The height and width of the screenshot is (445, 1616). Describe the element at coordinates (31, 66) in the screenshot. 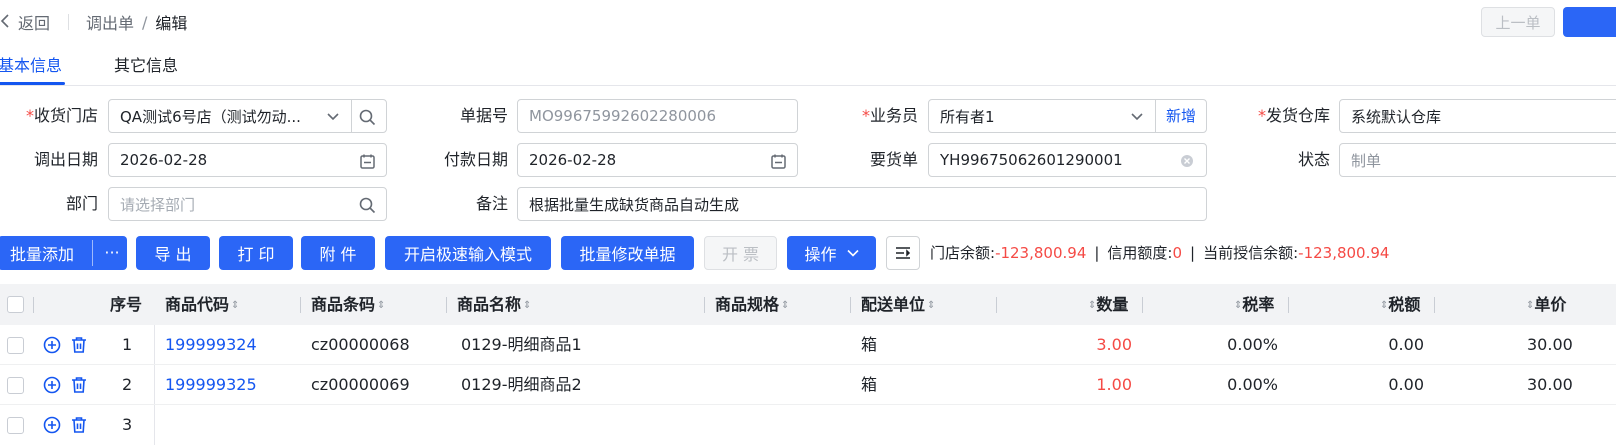

I see `tab-basic-info: 基本信息` at that location.